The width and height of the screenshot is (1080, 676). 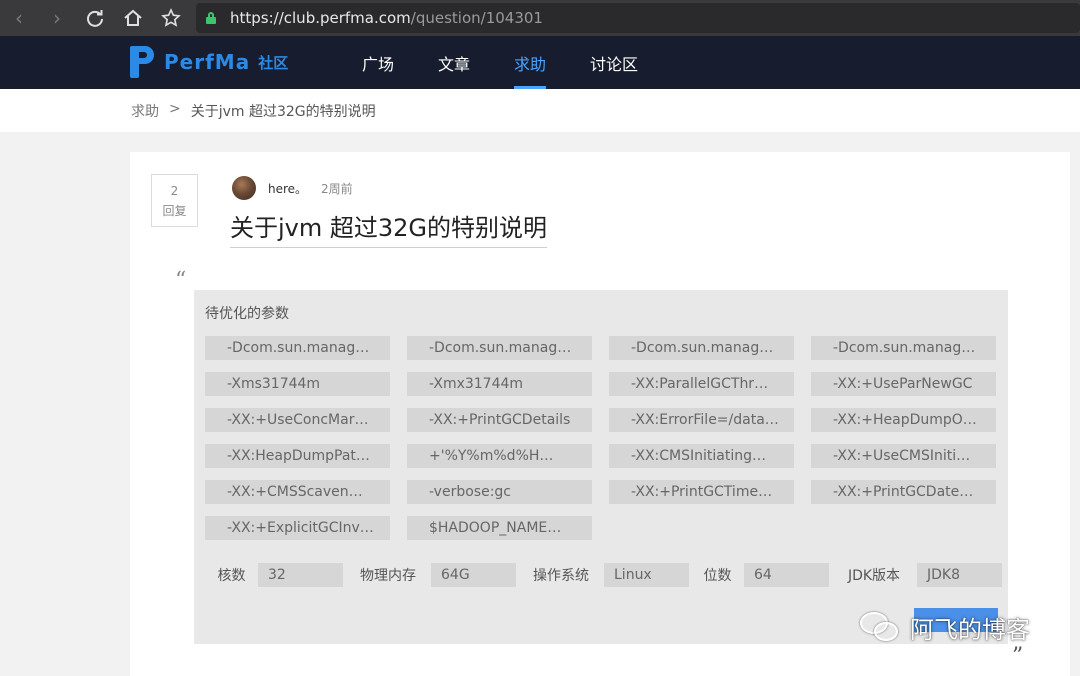 What do you see at coordinates (530, 62) in the screenshot?
I see `nav-help: 求助` at bounding box center [530, 62].